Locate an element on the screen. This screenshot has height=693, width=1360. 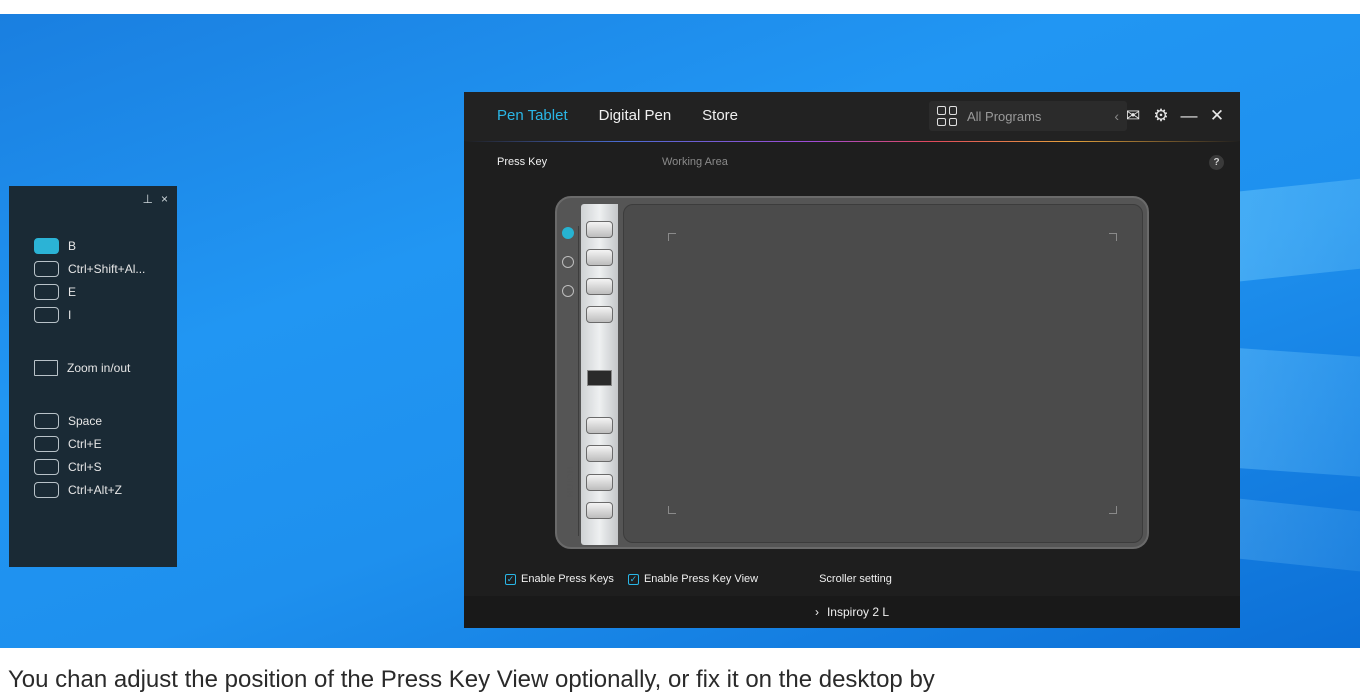
press-key-row: I is located at coordinates (105, 314).